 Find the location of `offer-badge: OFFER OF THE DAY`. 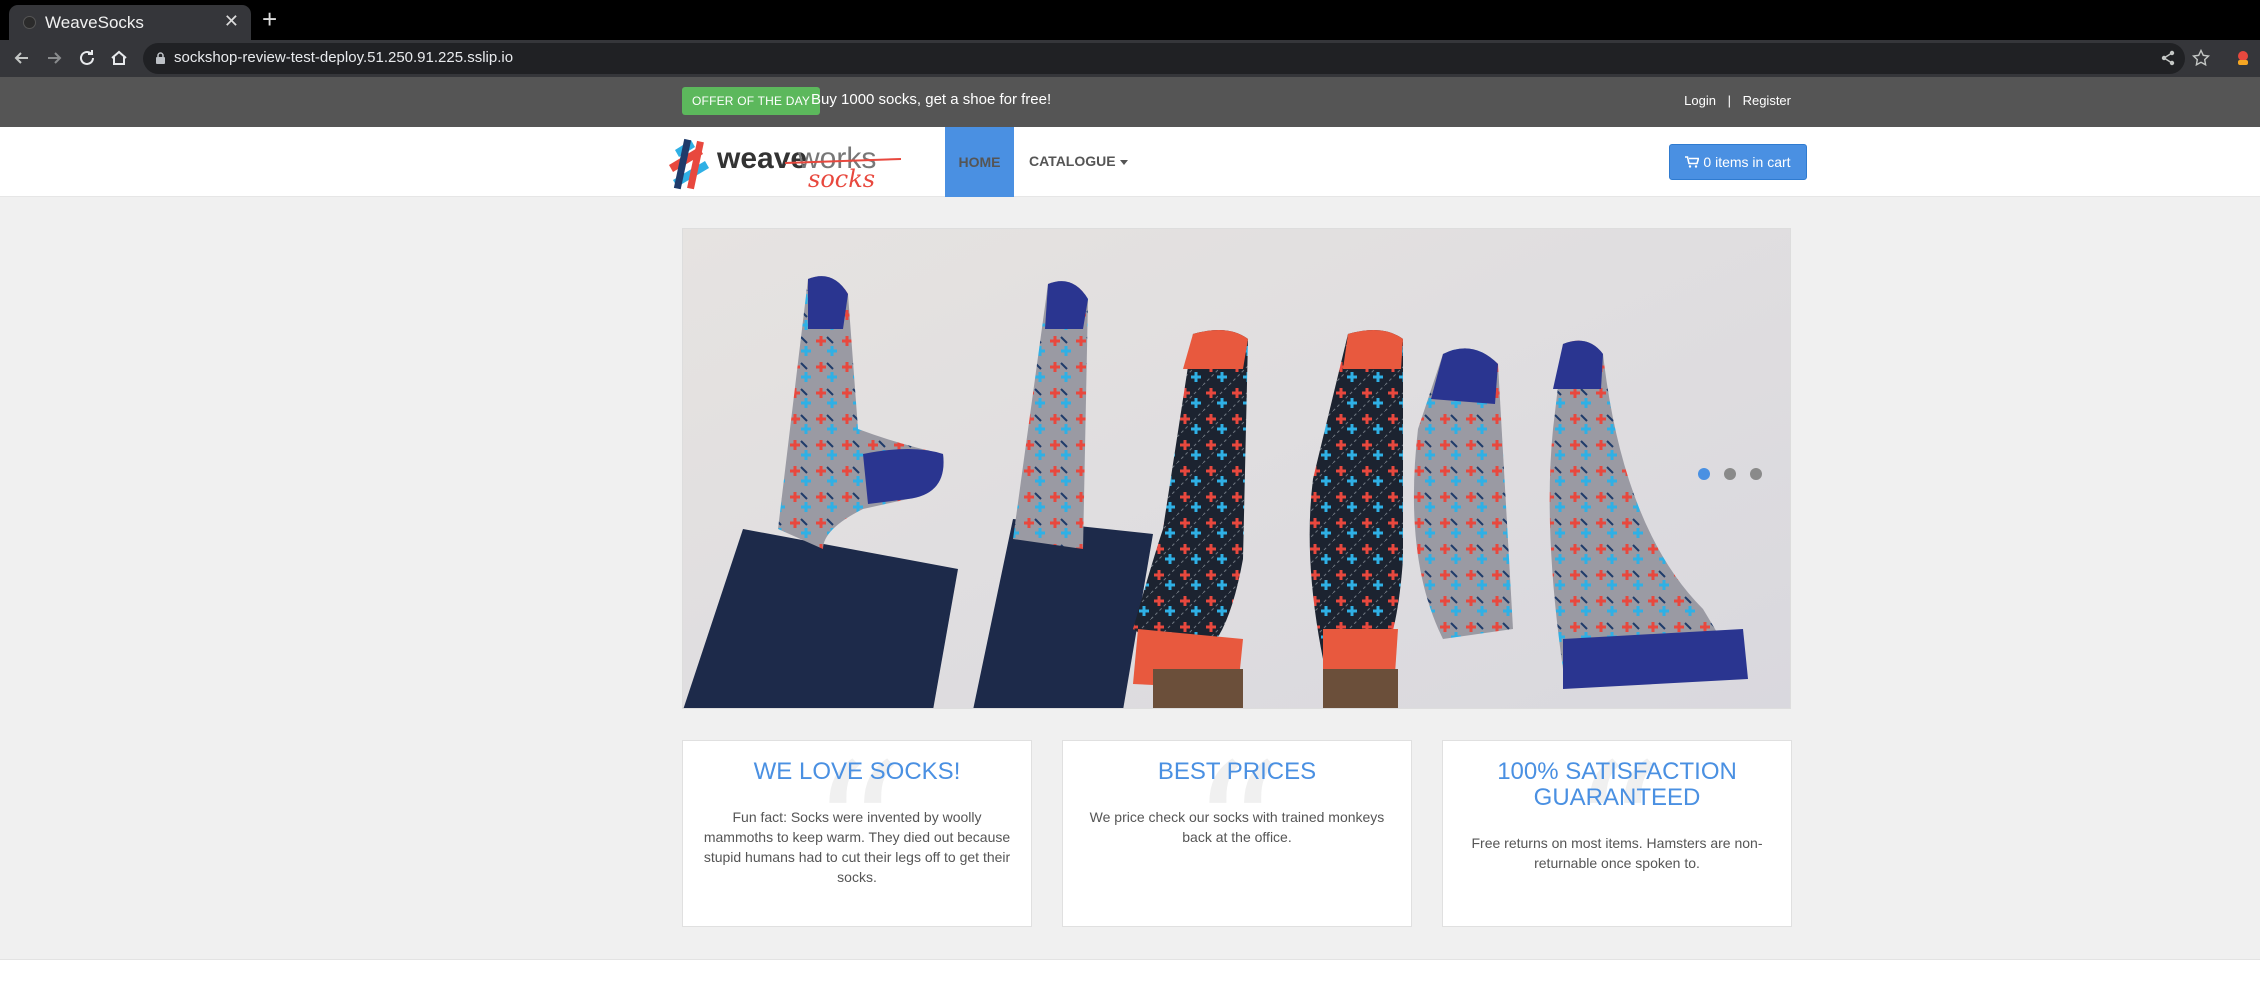

offer-badge: OFFER OF THE DAY is located at coordinates (751, 101).